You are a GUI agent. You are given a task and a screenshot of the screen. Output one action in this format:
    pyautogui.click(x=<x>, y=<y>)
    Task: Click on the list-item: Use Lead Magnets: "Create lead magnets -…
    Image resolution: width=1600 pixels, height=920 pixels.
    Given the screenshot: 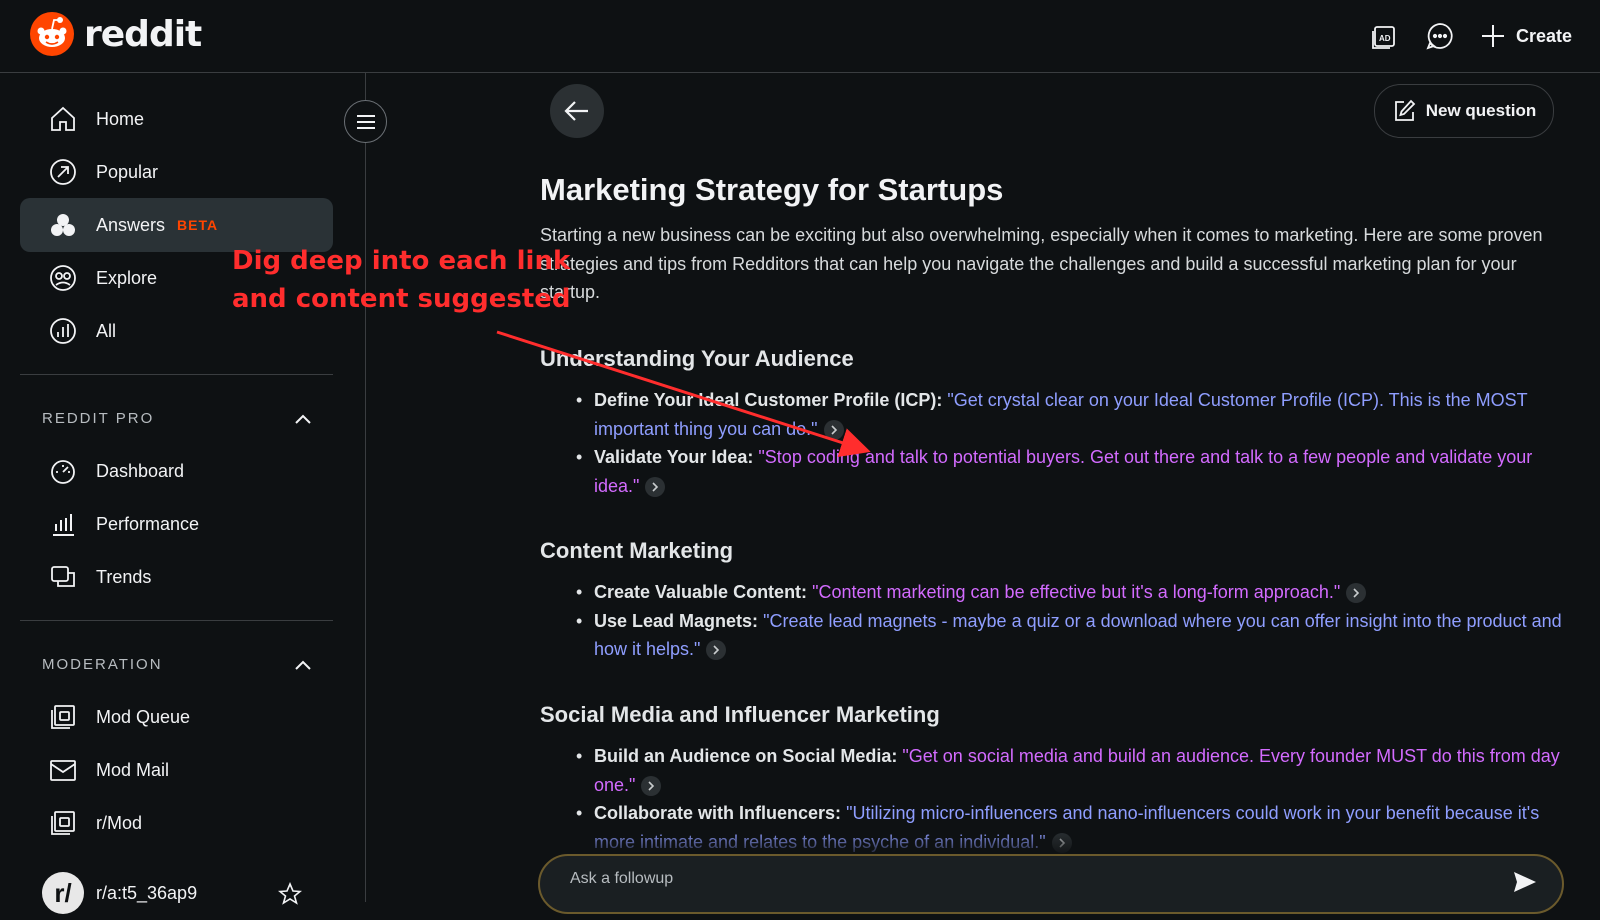 What is the action you would take?
    pyautogui.click(x=1071, y=635)
    